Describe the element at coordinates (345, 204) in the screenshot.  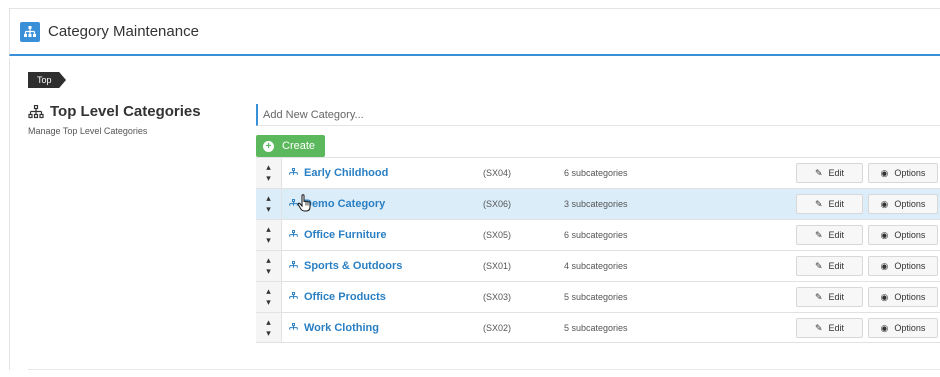
I see `category-name: Demo Category` at that location.